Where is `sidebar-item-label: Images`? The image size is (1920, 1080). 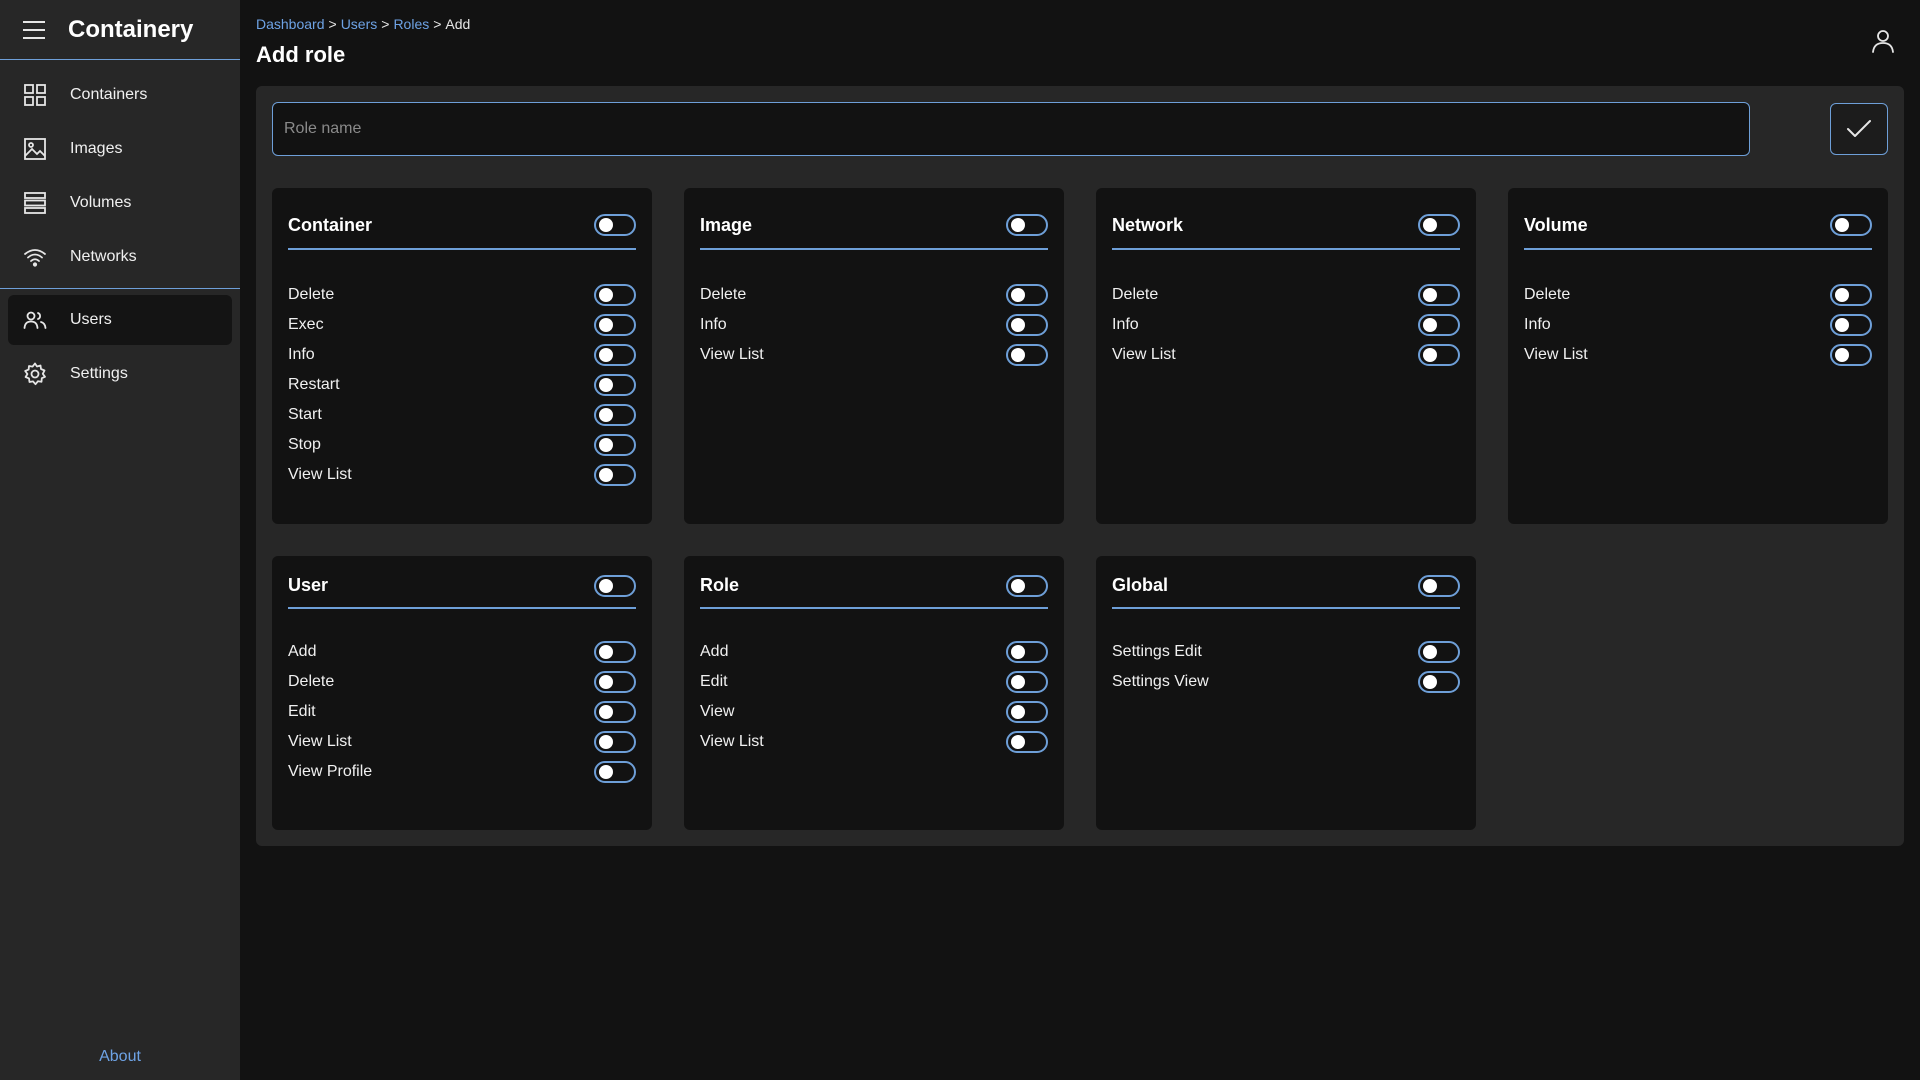
sidebar-item-label: Images is located at coordinates (96, 148).